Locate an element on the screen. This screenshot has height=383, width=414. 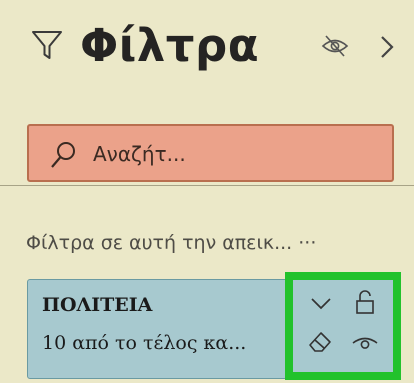
divider is located at coordinates (207, 185).